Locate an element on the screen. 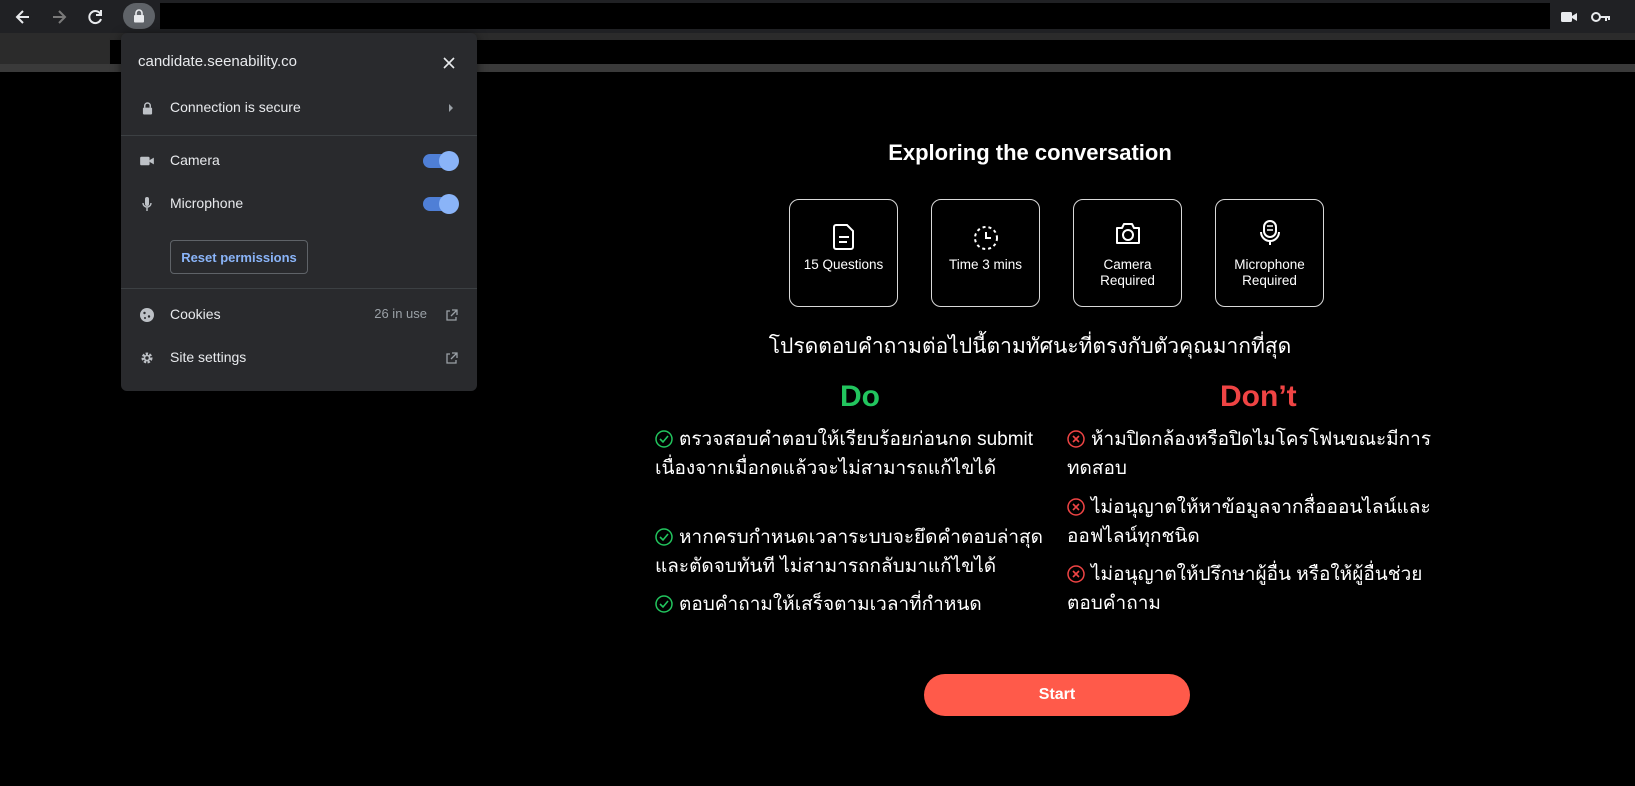  site-info-button is located at coordinates (139, 16).